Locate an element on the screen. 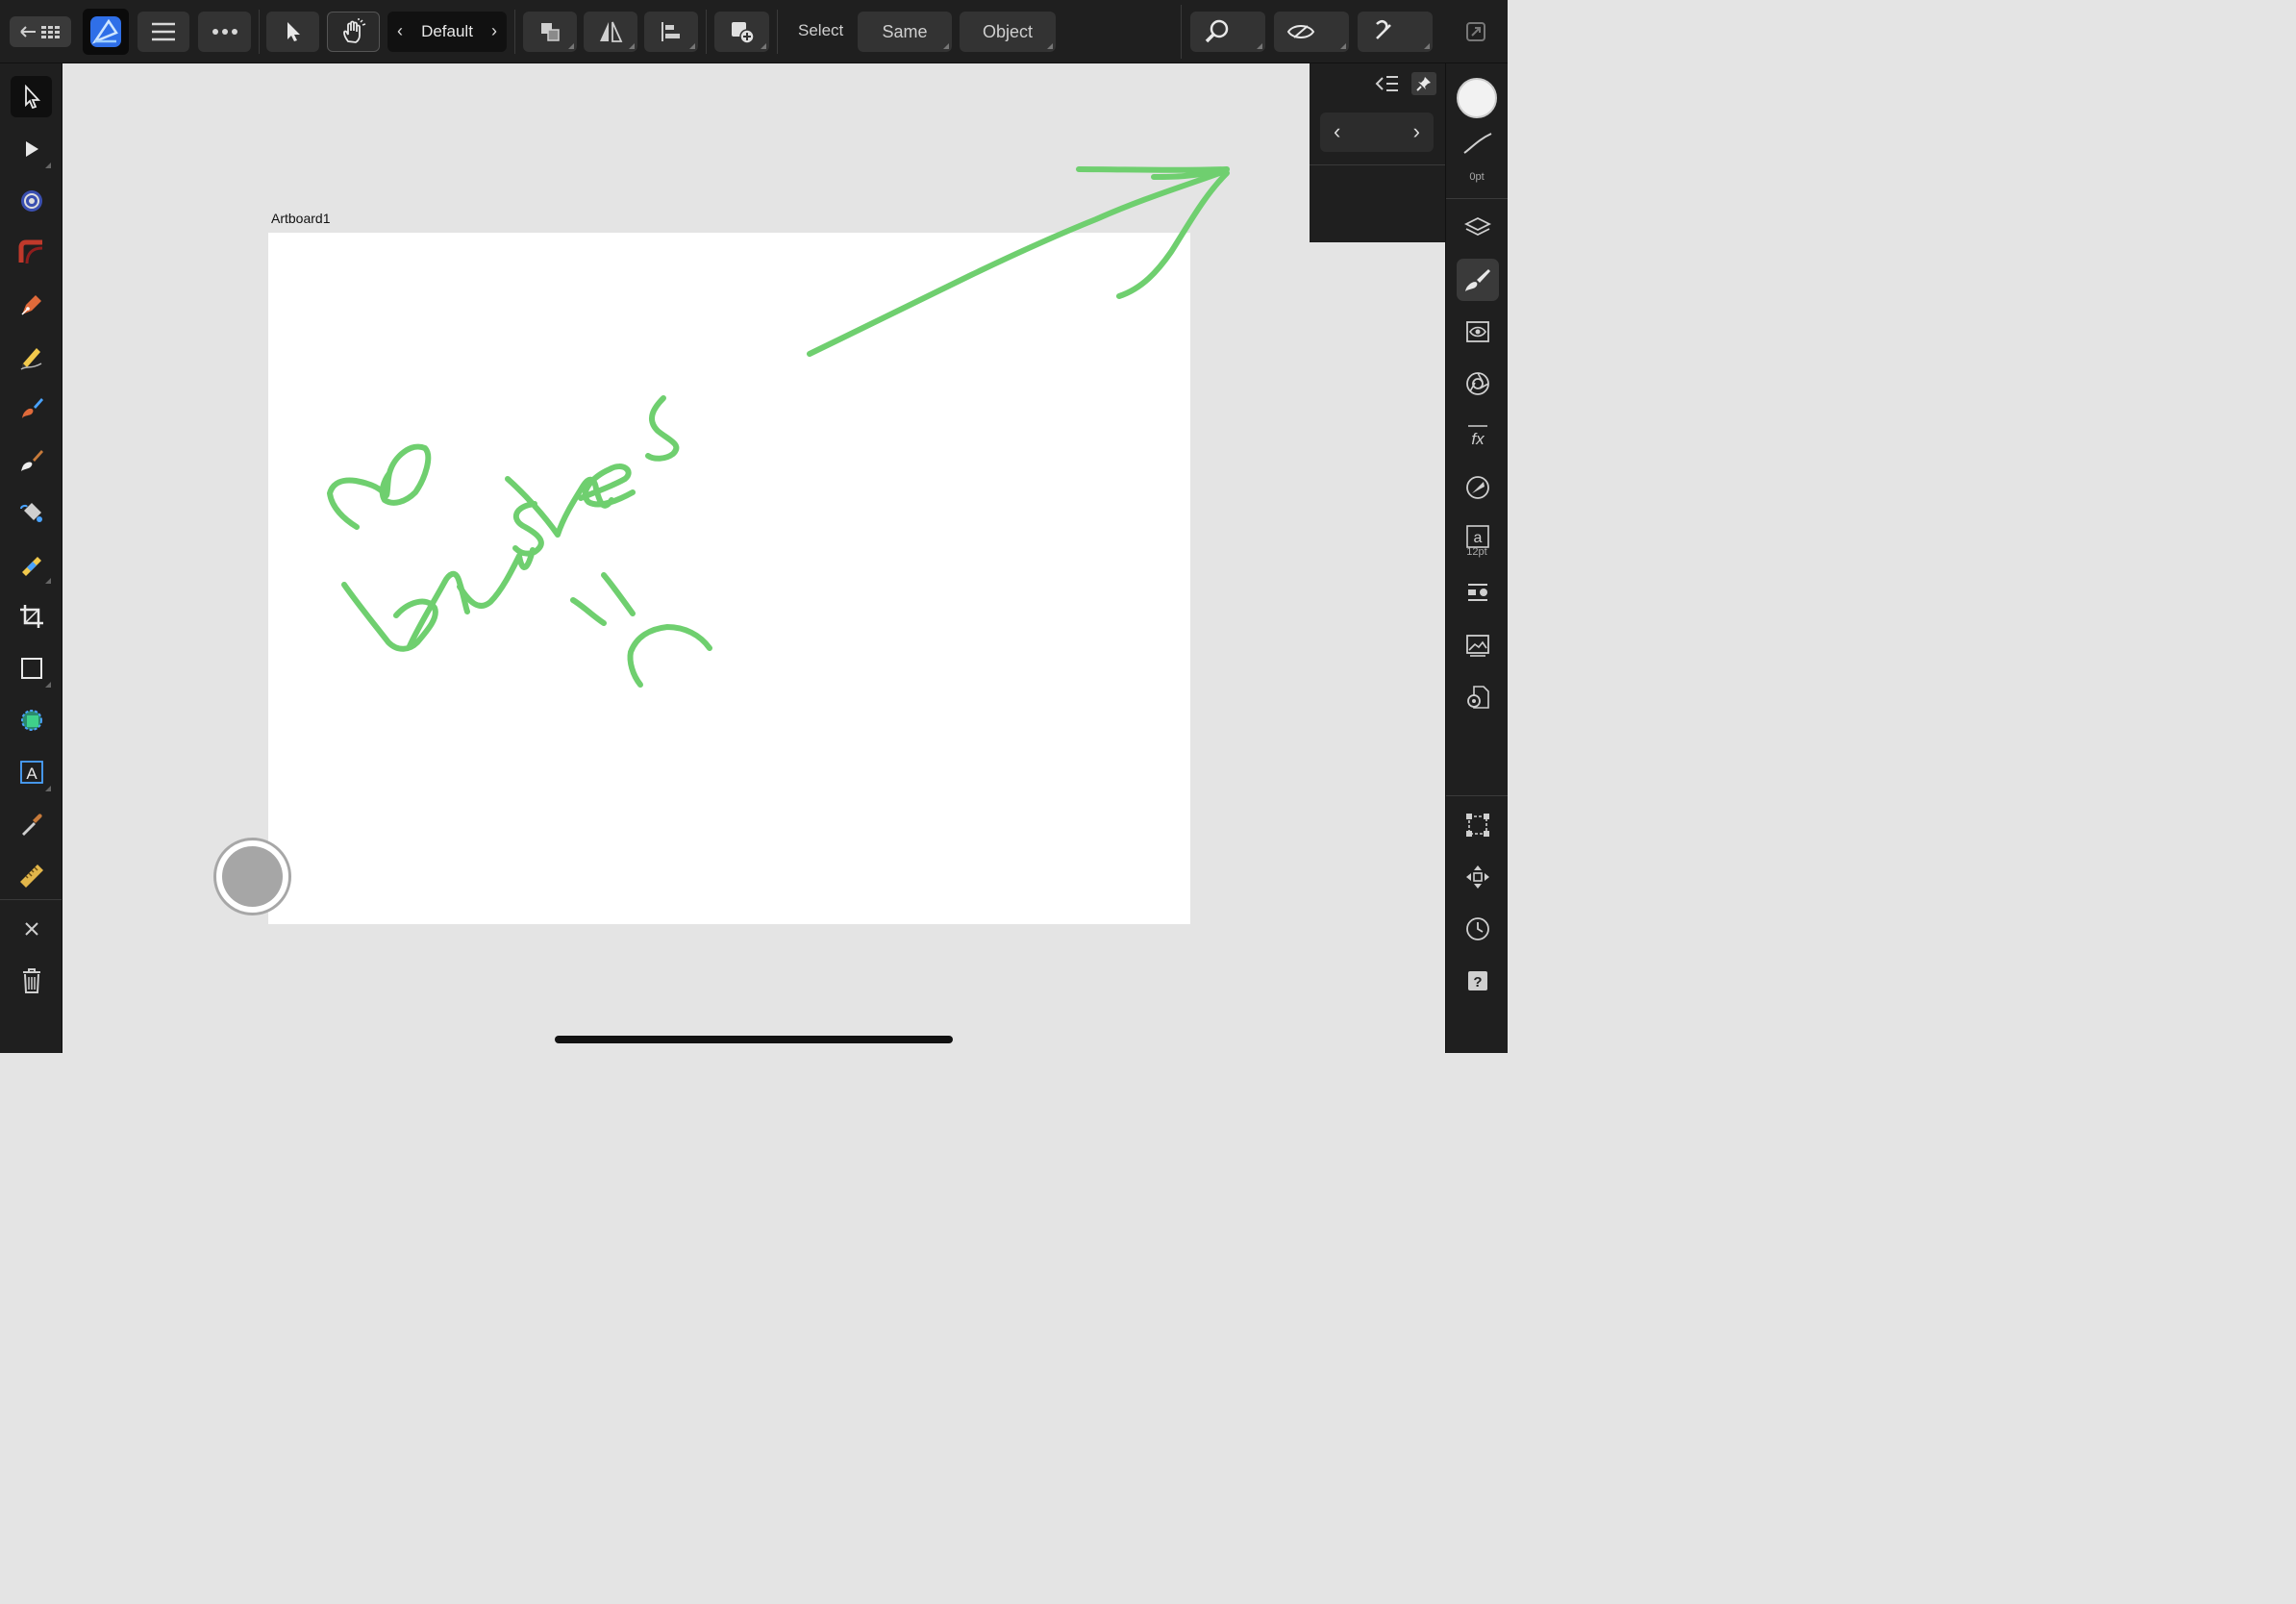 Image resolution: width=2296 pixels, height=1604 pixels. fullscreen-button is located at coordinates (1476, 32).